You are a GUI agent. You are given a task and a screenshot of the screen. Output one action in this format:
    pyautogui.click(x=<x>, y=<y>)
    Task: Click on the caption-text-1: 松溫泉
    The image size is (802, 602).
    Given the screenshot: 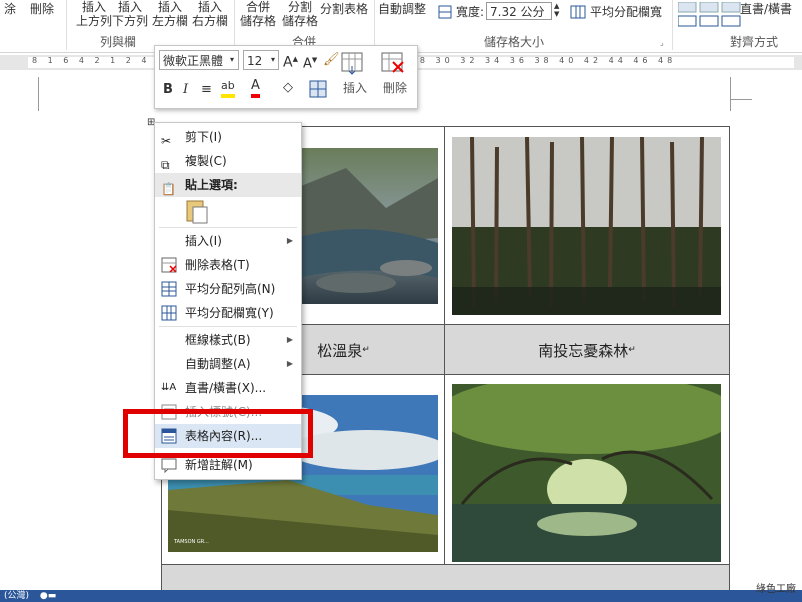 What is the action you would take?
    pyautogui.click(x=340, y=350)
    